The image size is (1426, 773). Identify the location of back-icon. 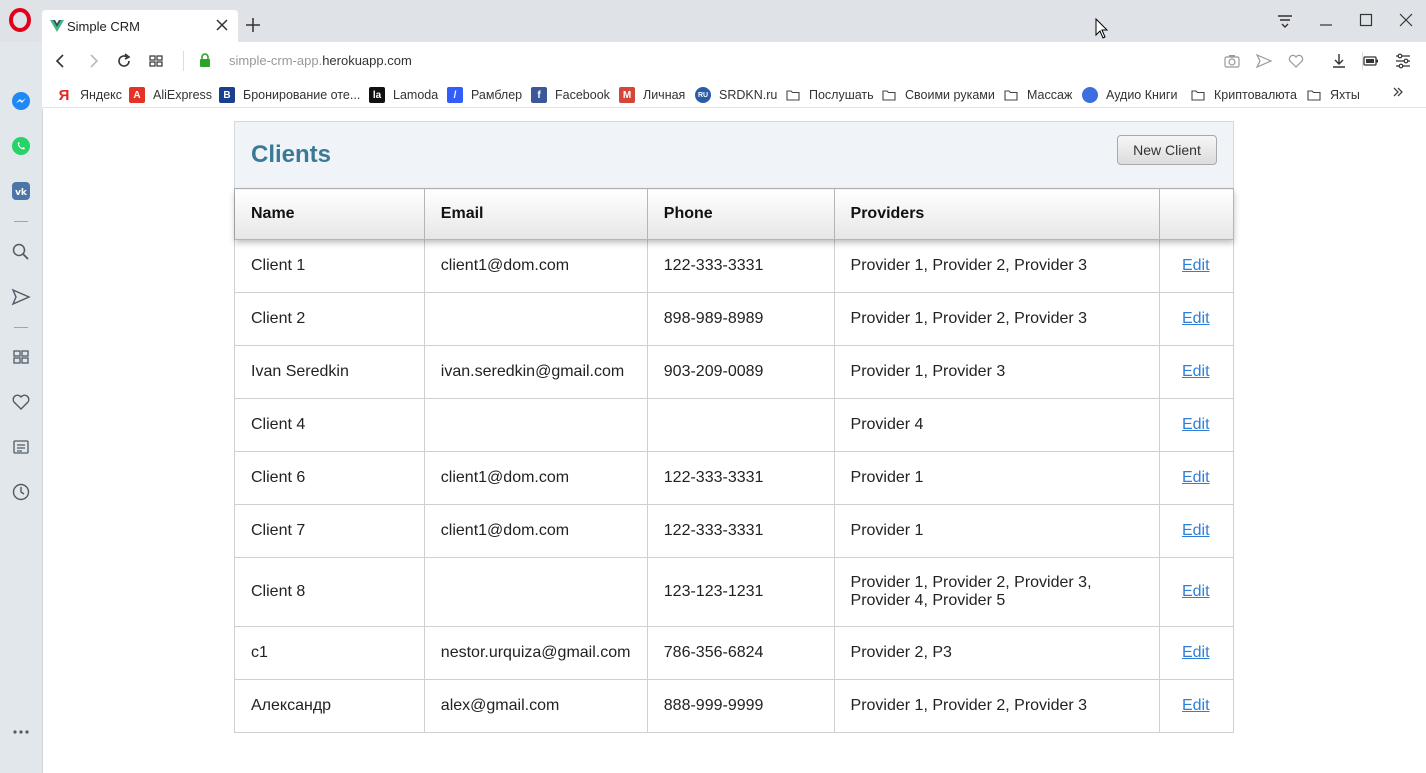
(61, 61).